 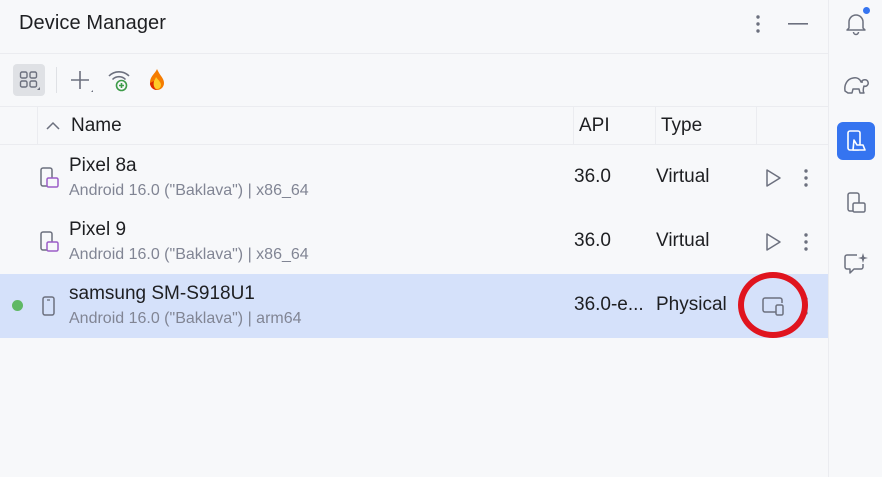 What do you see at coordinates (17, 305) in the screenshot?
I see `online-status-dot` at bounding box center [17, 305].